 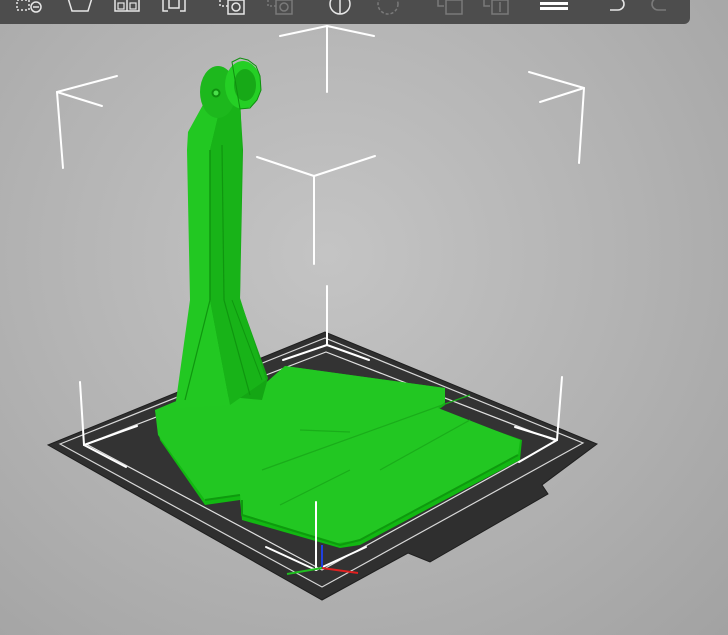 I want to click on layers-icon, so click(x=554, y=9).